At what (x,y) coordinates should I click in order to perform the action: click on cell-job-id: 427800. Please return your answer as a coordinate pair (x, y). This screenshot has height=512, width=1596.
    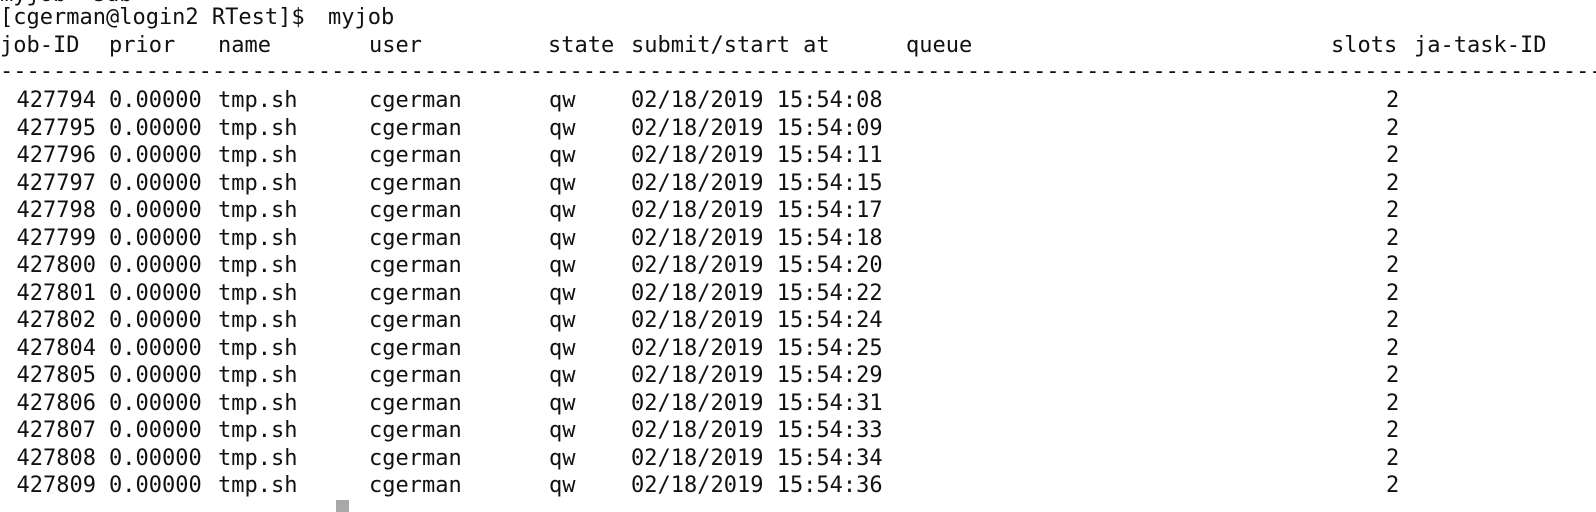
    Looking at the image, I should click on (56, 265).